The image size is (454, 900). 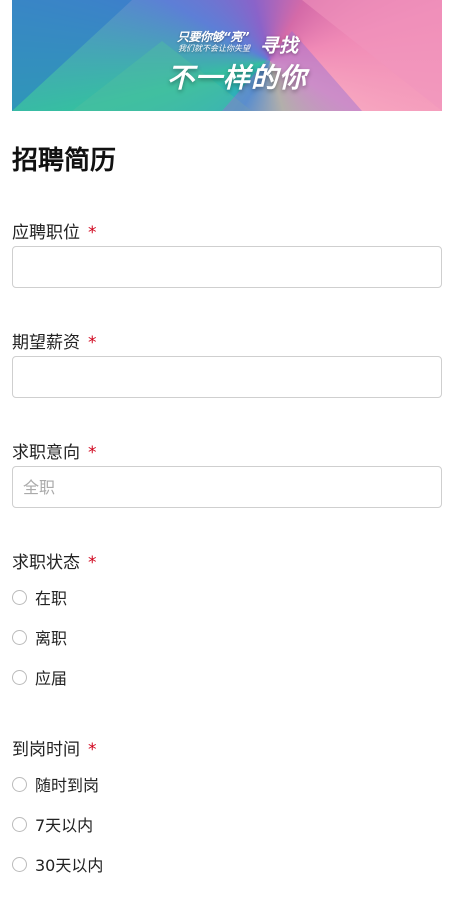 I want to click on status-option-graduate: 应届, so click(x=39, y=677).